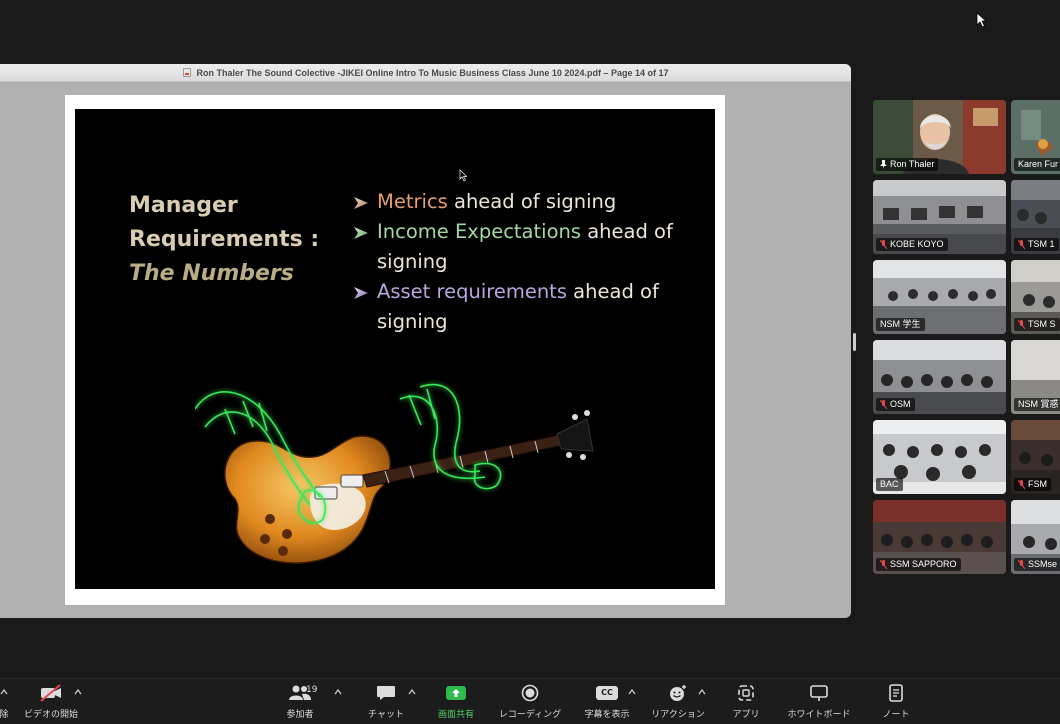 Image resolution: width=1060 pixels, height=724 pixels. What do you see at coordinates (819, 702) in the screenshot?
I see `whiteboard-button: ホワイトボード` at bounding box center [819, 702].